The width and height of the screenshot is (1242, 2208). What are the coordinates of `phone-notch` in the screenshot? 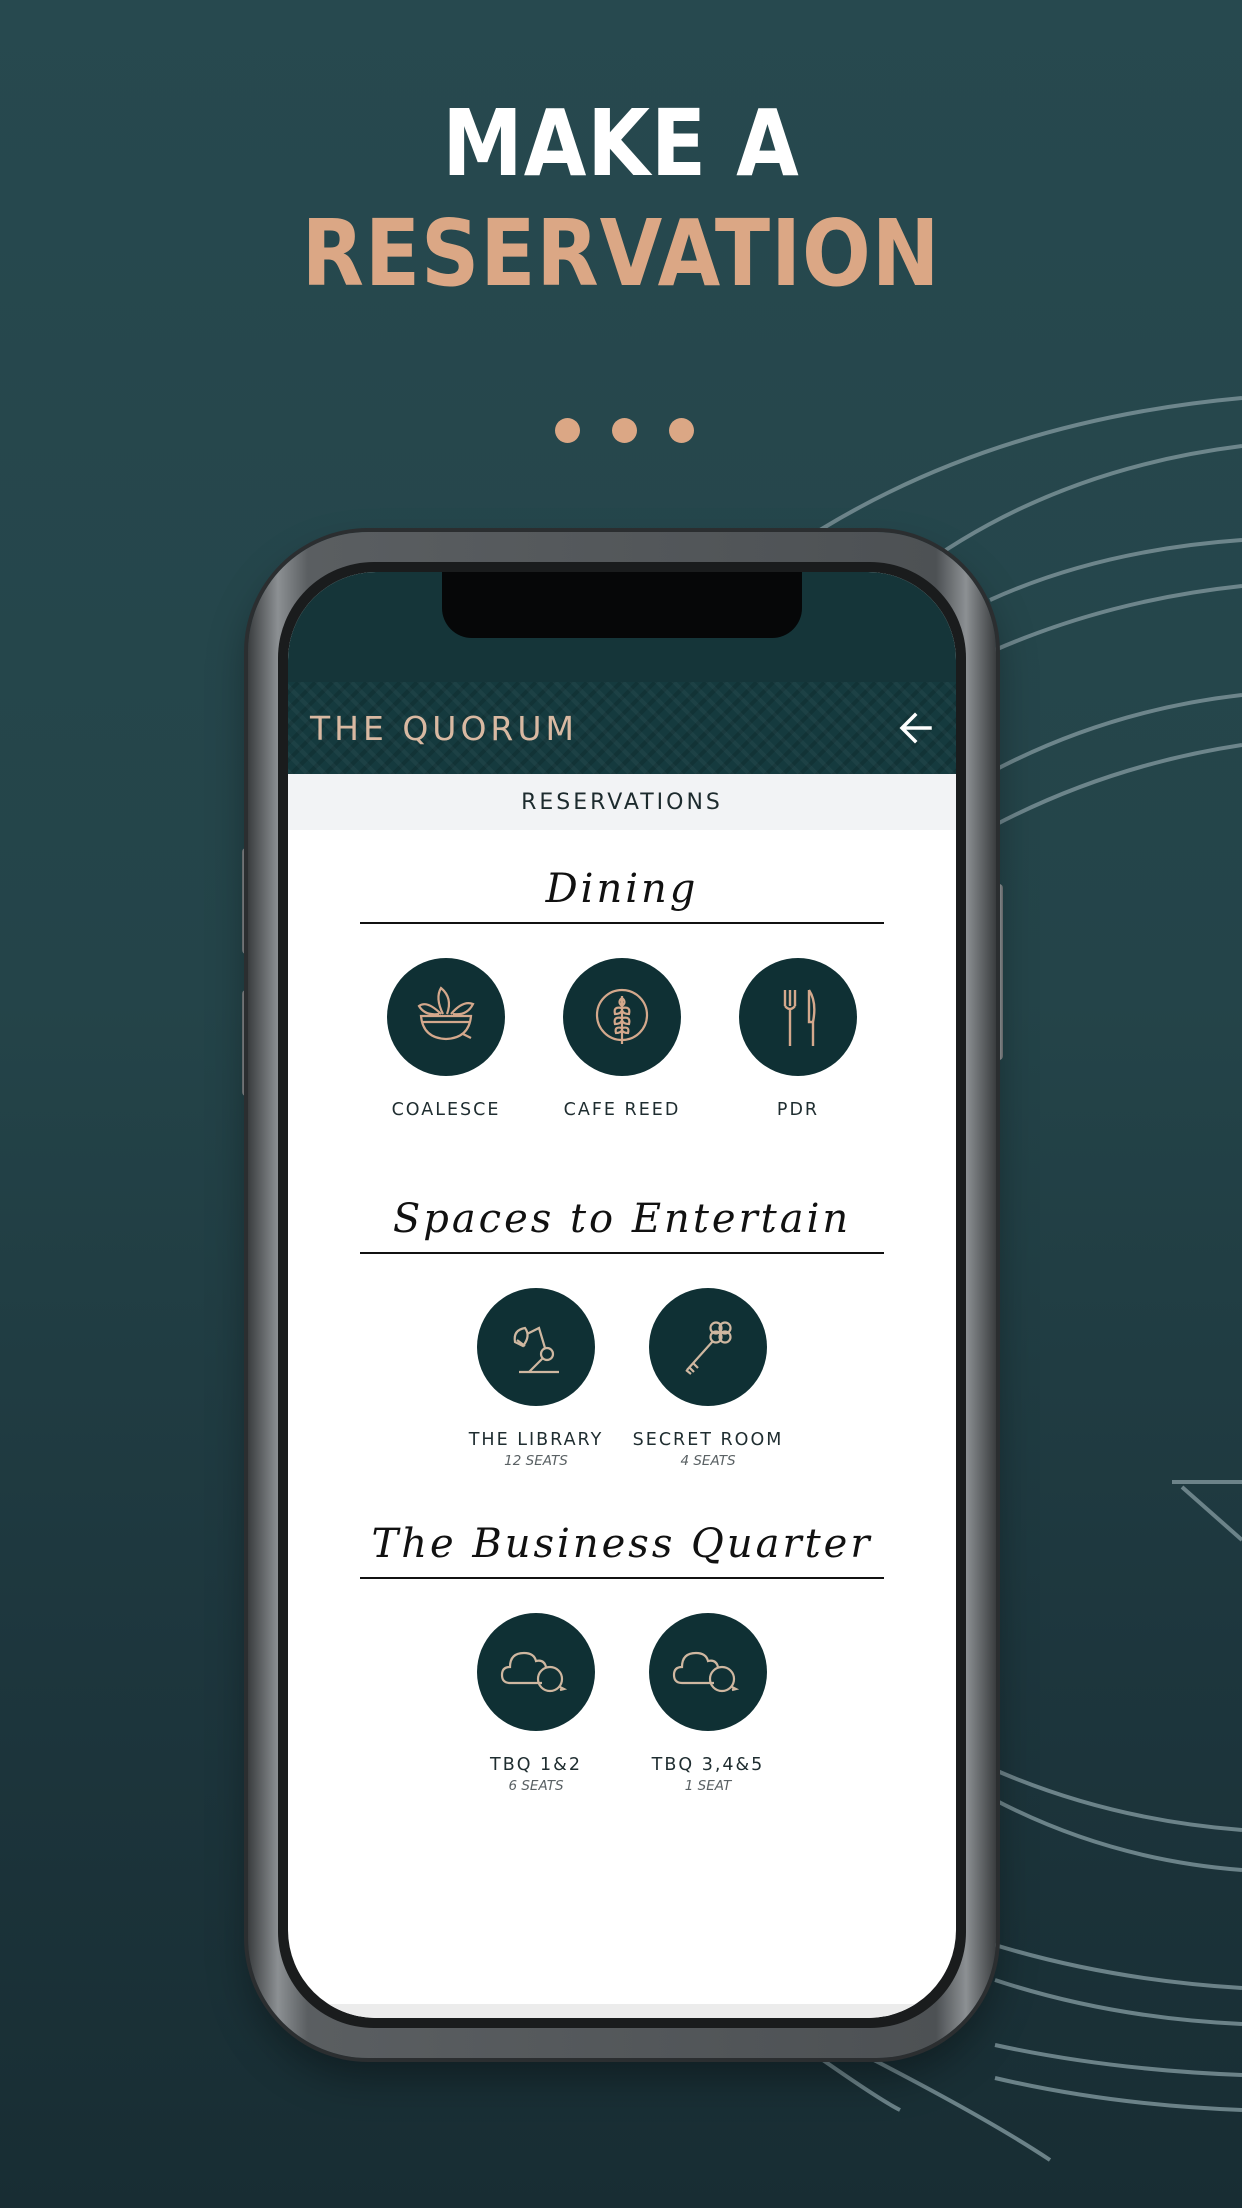 It's located at (622, 605).